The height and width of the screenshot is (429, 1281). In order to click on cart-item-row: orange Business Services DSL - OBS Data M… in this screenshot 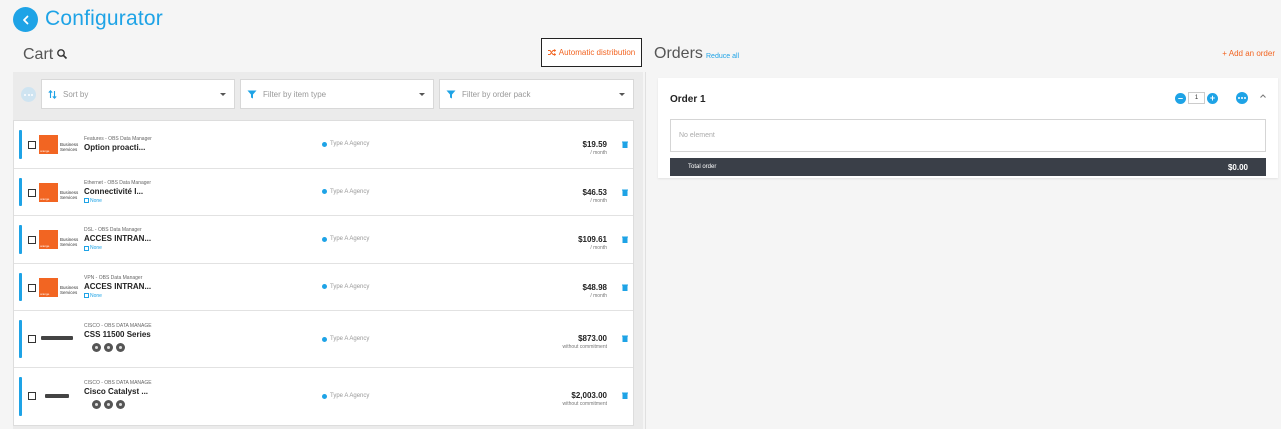, I will do `click(323, 240)`.